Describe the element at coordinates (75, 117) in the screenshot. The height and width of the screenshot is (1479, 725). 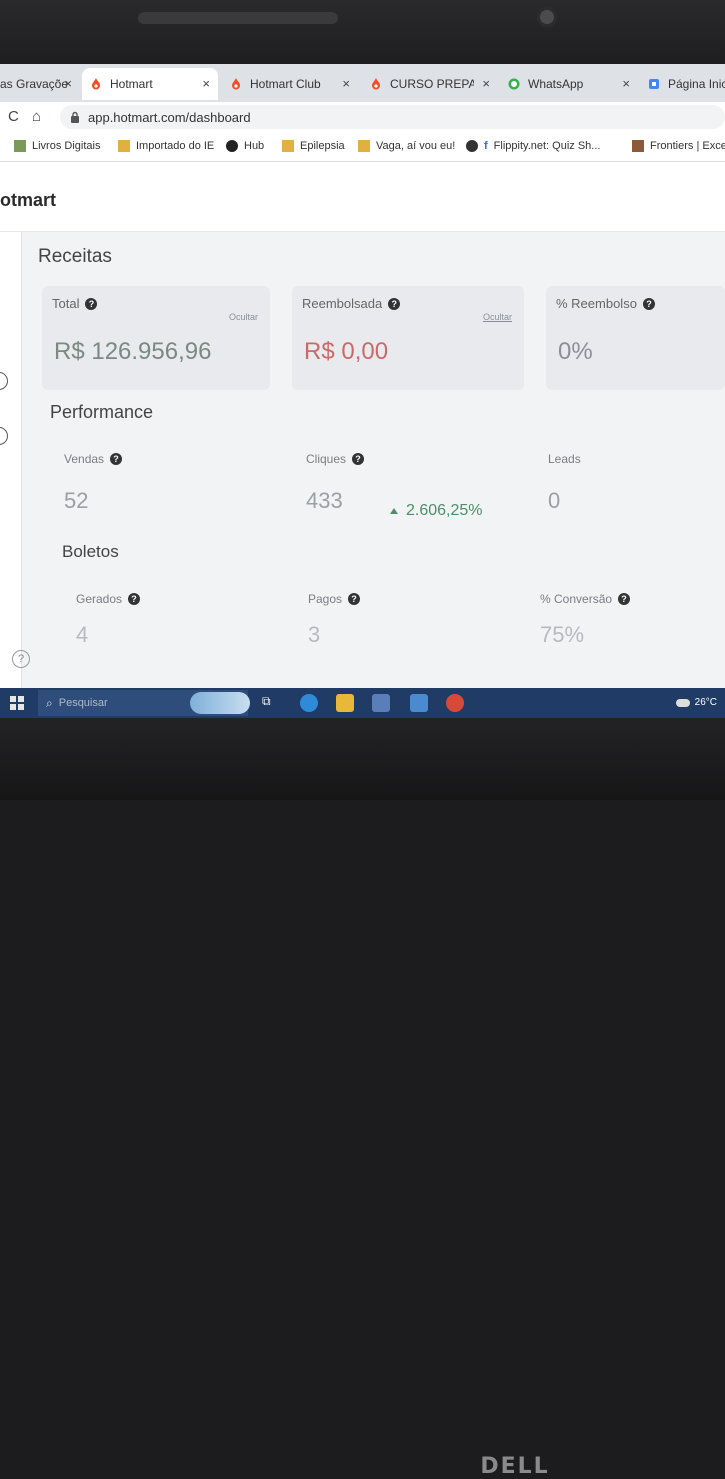
I see `lock-icon` at that location.